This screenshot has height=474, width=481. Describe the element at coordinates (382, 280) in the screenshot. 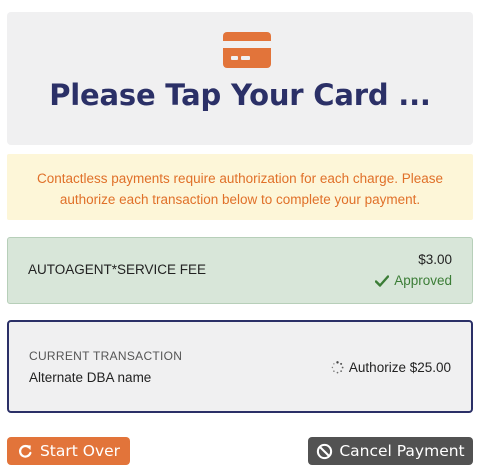

I see `check-icon` at that location.